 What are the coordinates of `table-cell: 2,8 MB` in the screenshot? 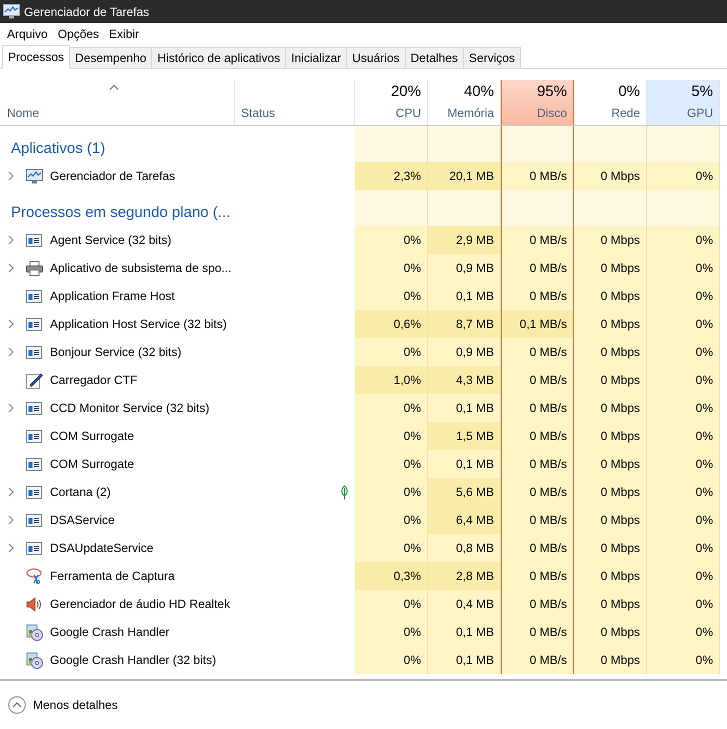 It's located at (464, 576).